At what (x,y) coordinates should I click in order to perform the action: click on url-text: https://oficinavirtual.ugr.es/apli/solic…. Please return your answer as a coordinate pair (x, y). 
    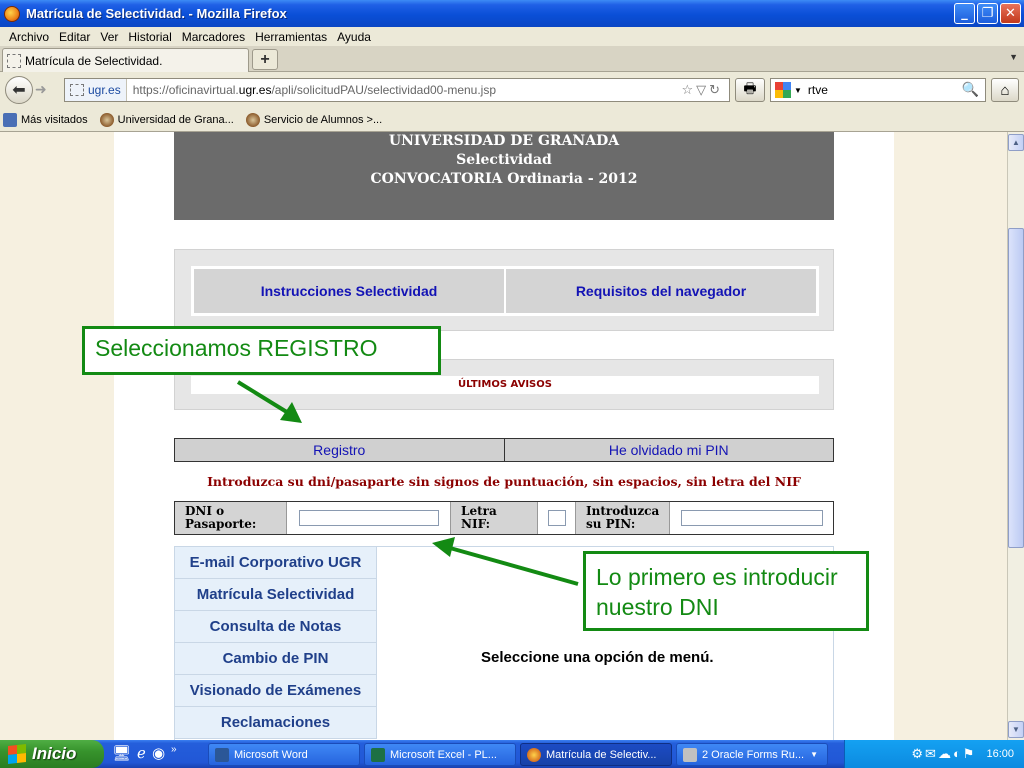
    Looking at the image, I should click on (311, 90).